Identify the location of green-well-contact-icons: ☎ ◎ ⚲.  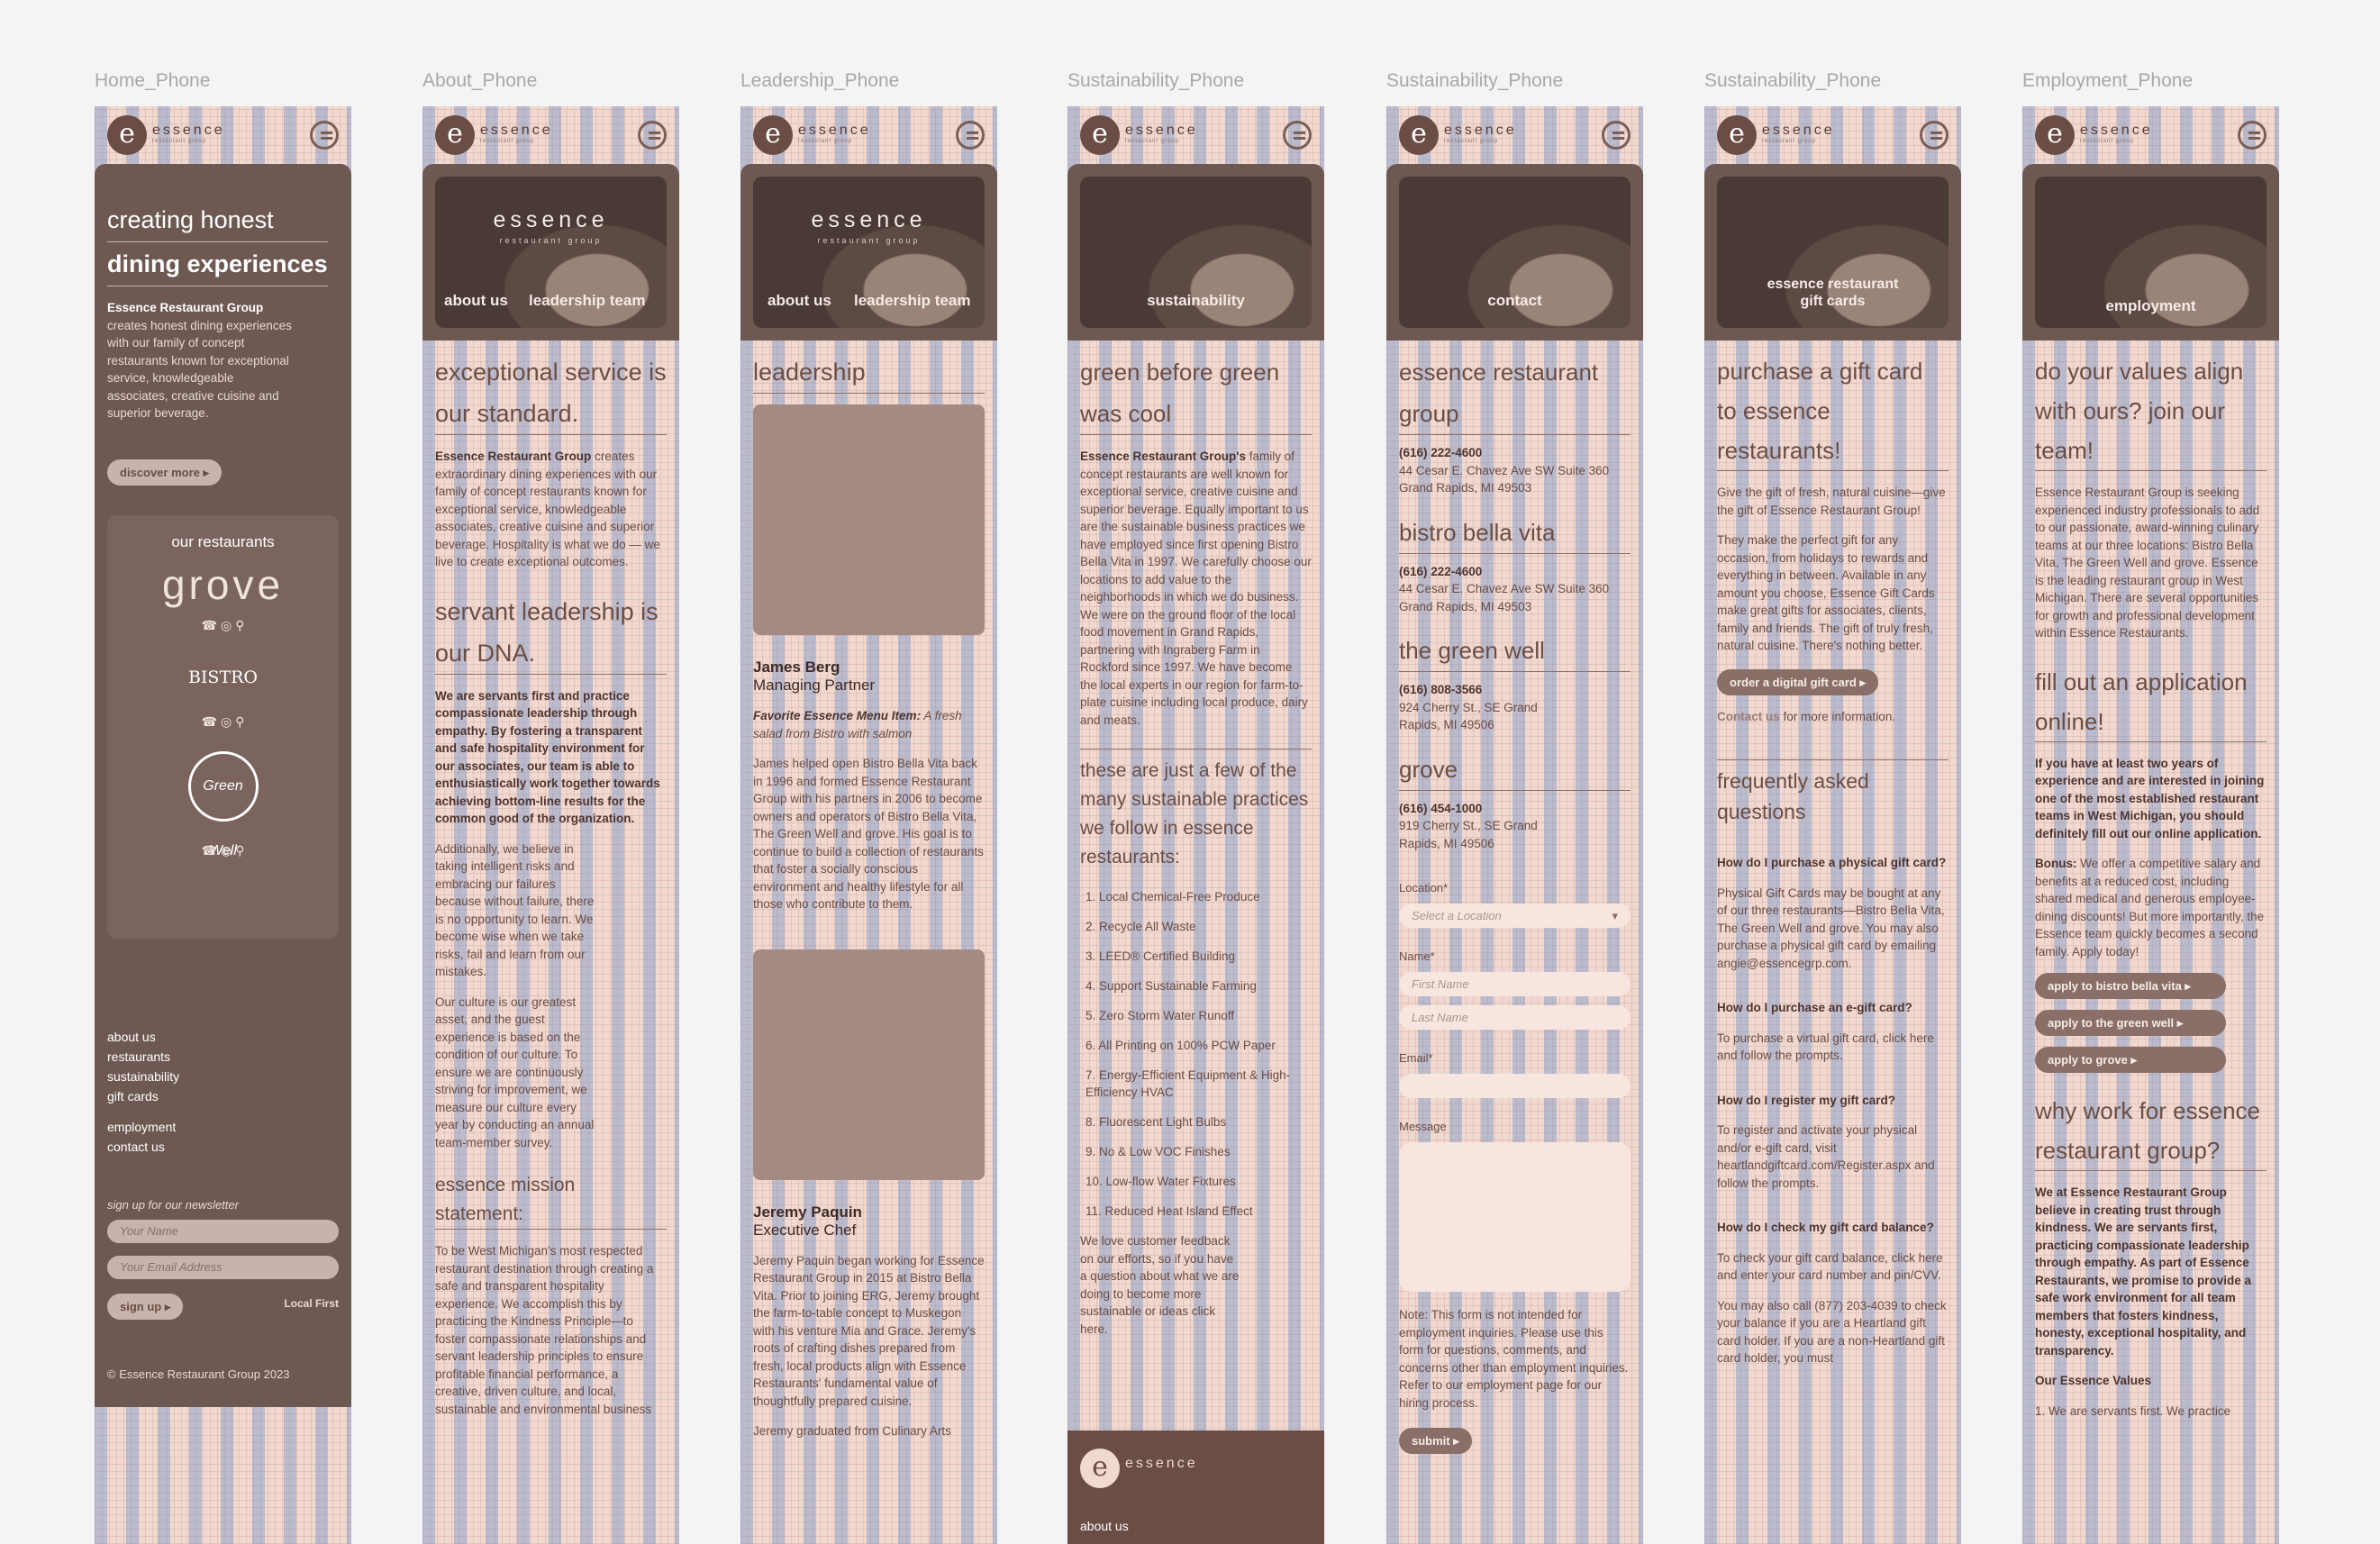
(223, 850).